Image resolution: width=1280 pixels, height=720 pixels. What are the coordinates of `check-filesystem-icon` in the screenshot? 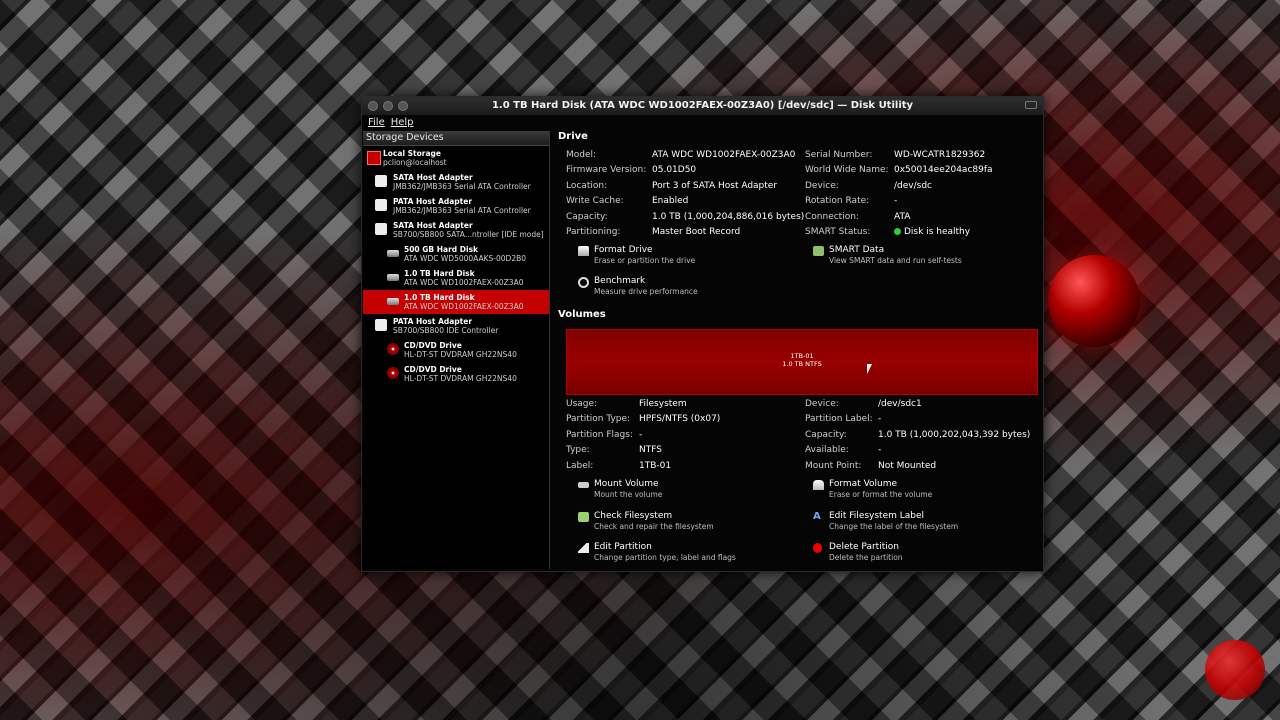 It's located at (583, 517).